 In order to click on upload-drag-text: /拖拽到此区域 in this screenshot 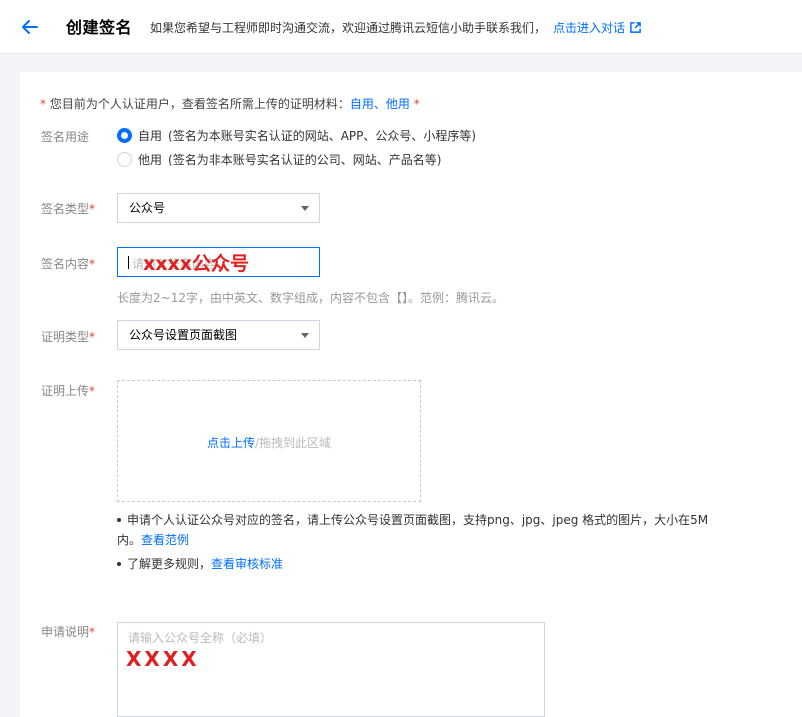, I will do `click(293, 443)`.